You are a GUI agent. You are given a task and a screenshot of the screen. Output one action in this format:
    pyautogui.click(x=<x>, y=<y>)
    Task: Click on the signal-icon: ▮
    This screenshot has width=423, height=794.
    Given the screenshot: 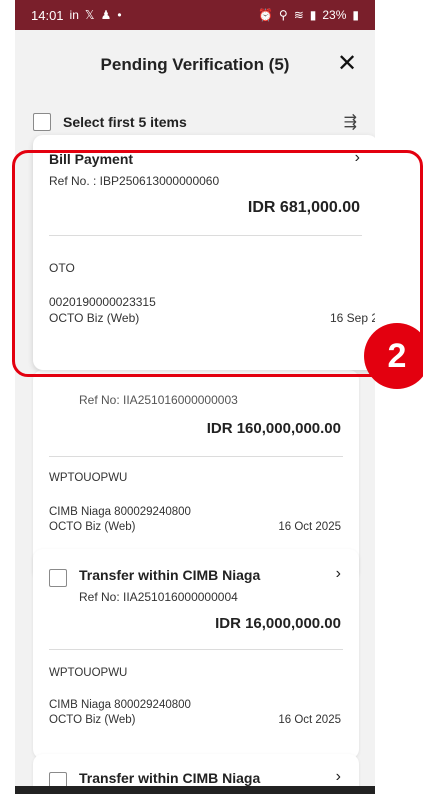 What is the action you would take?
    pyautogui.click(x=313, y=15)
    